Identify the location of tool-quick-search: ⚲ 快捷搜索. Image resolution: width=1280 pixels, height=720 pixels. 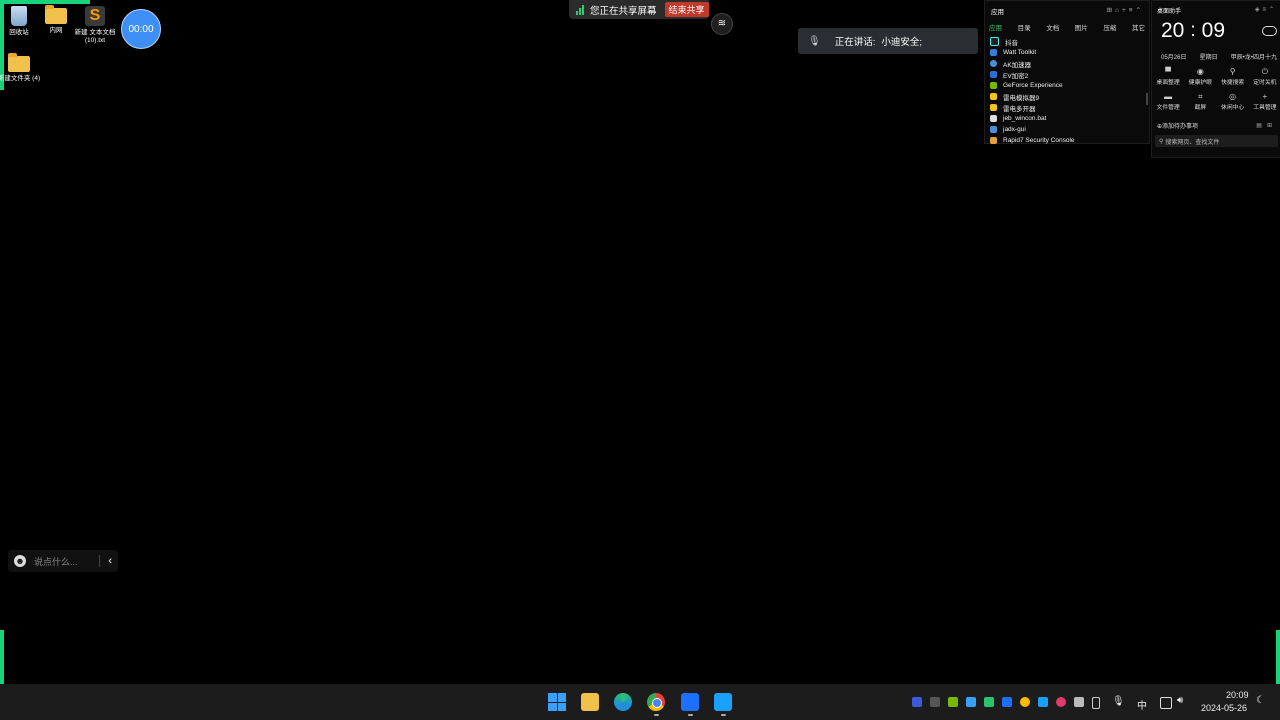
(1233, 76).